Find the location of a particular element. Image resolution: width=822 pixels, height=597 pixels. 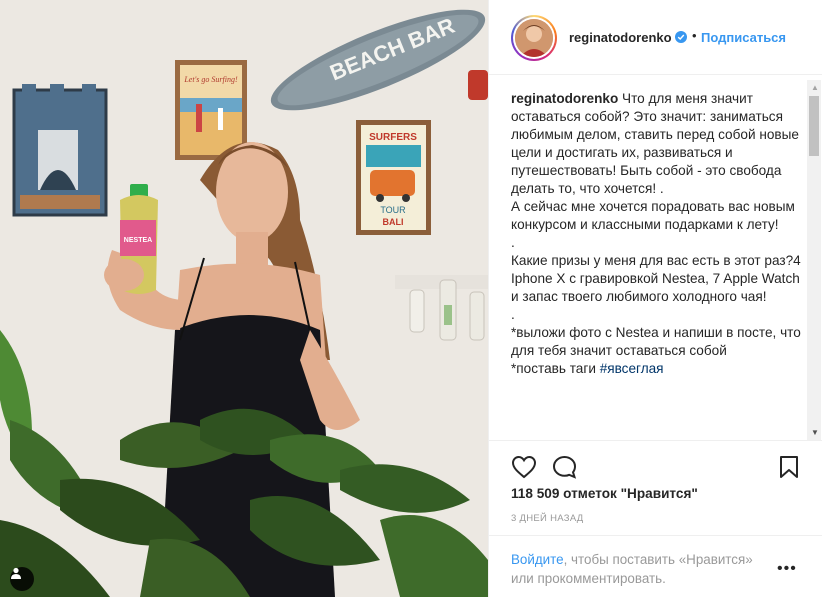

post-header: reginatodorenko • Подписаться is located at coordinates (655, 37).